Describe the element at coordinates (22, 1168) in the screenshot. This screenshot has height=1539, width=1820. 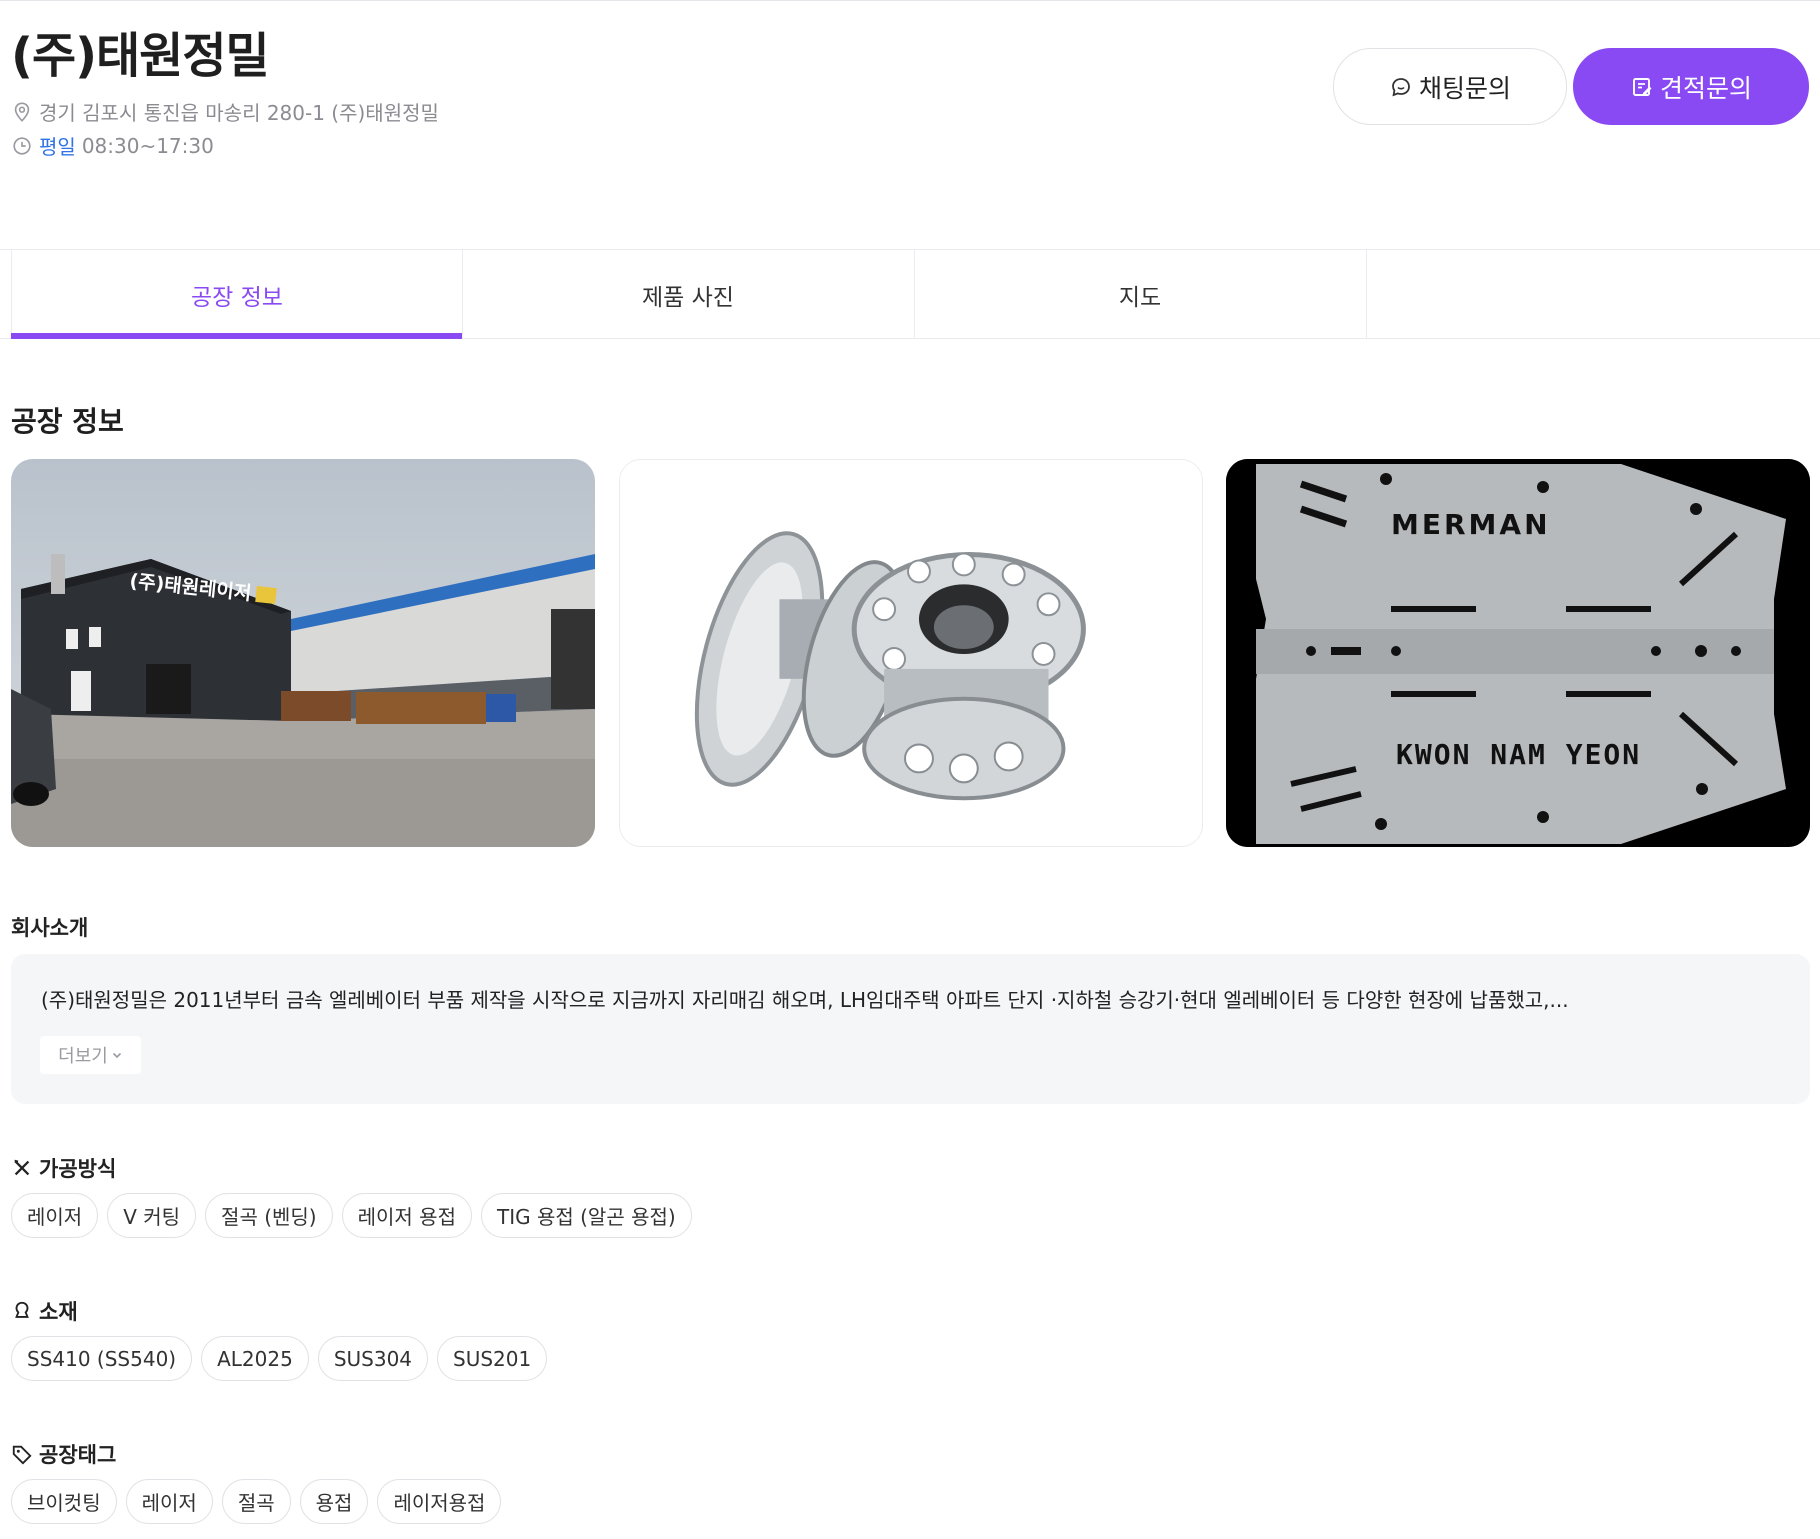
I see `tools-icon` at that location.